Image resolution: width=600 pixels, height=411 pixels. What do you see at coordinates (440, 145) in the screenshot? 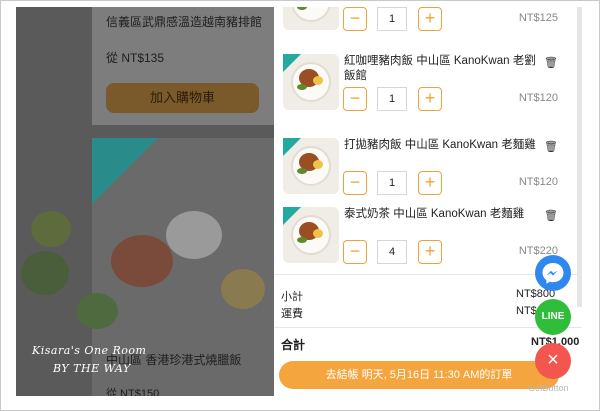
I see `item-name: 打拋豬肉飯 中山區 KanoKwan 老麵雞` at bounding box center [440, 145].